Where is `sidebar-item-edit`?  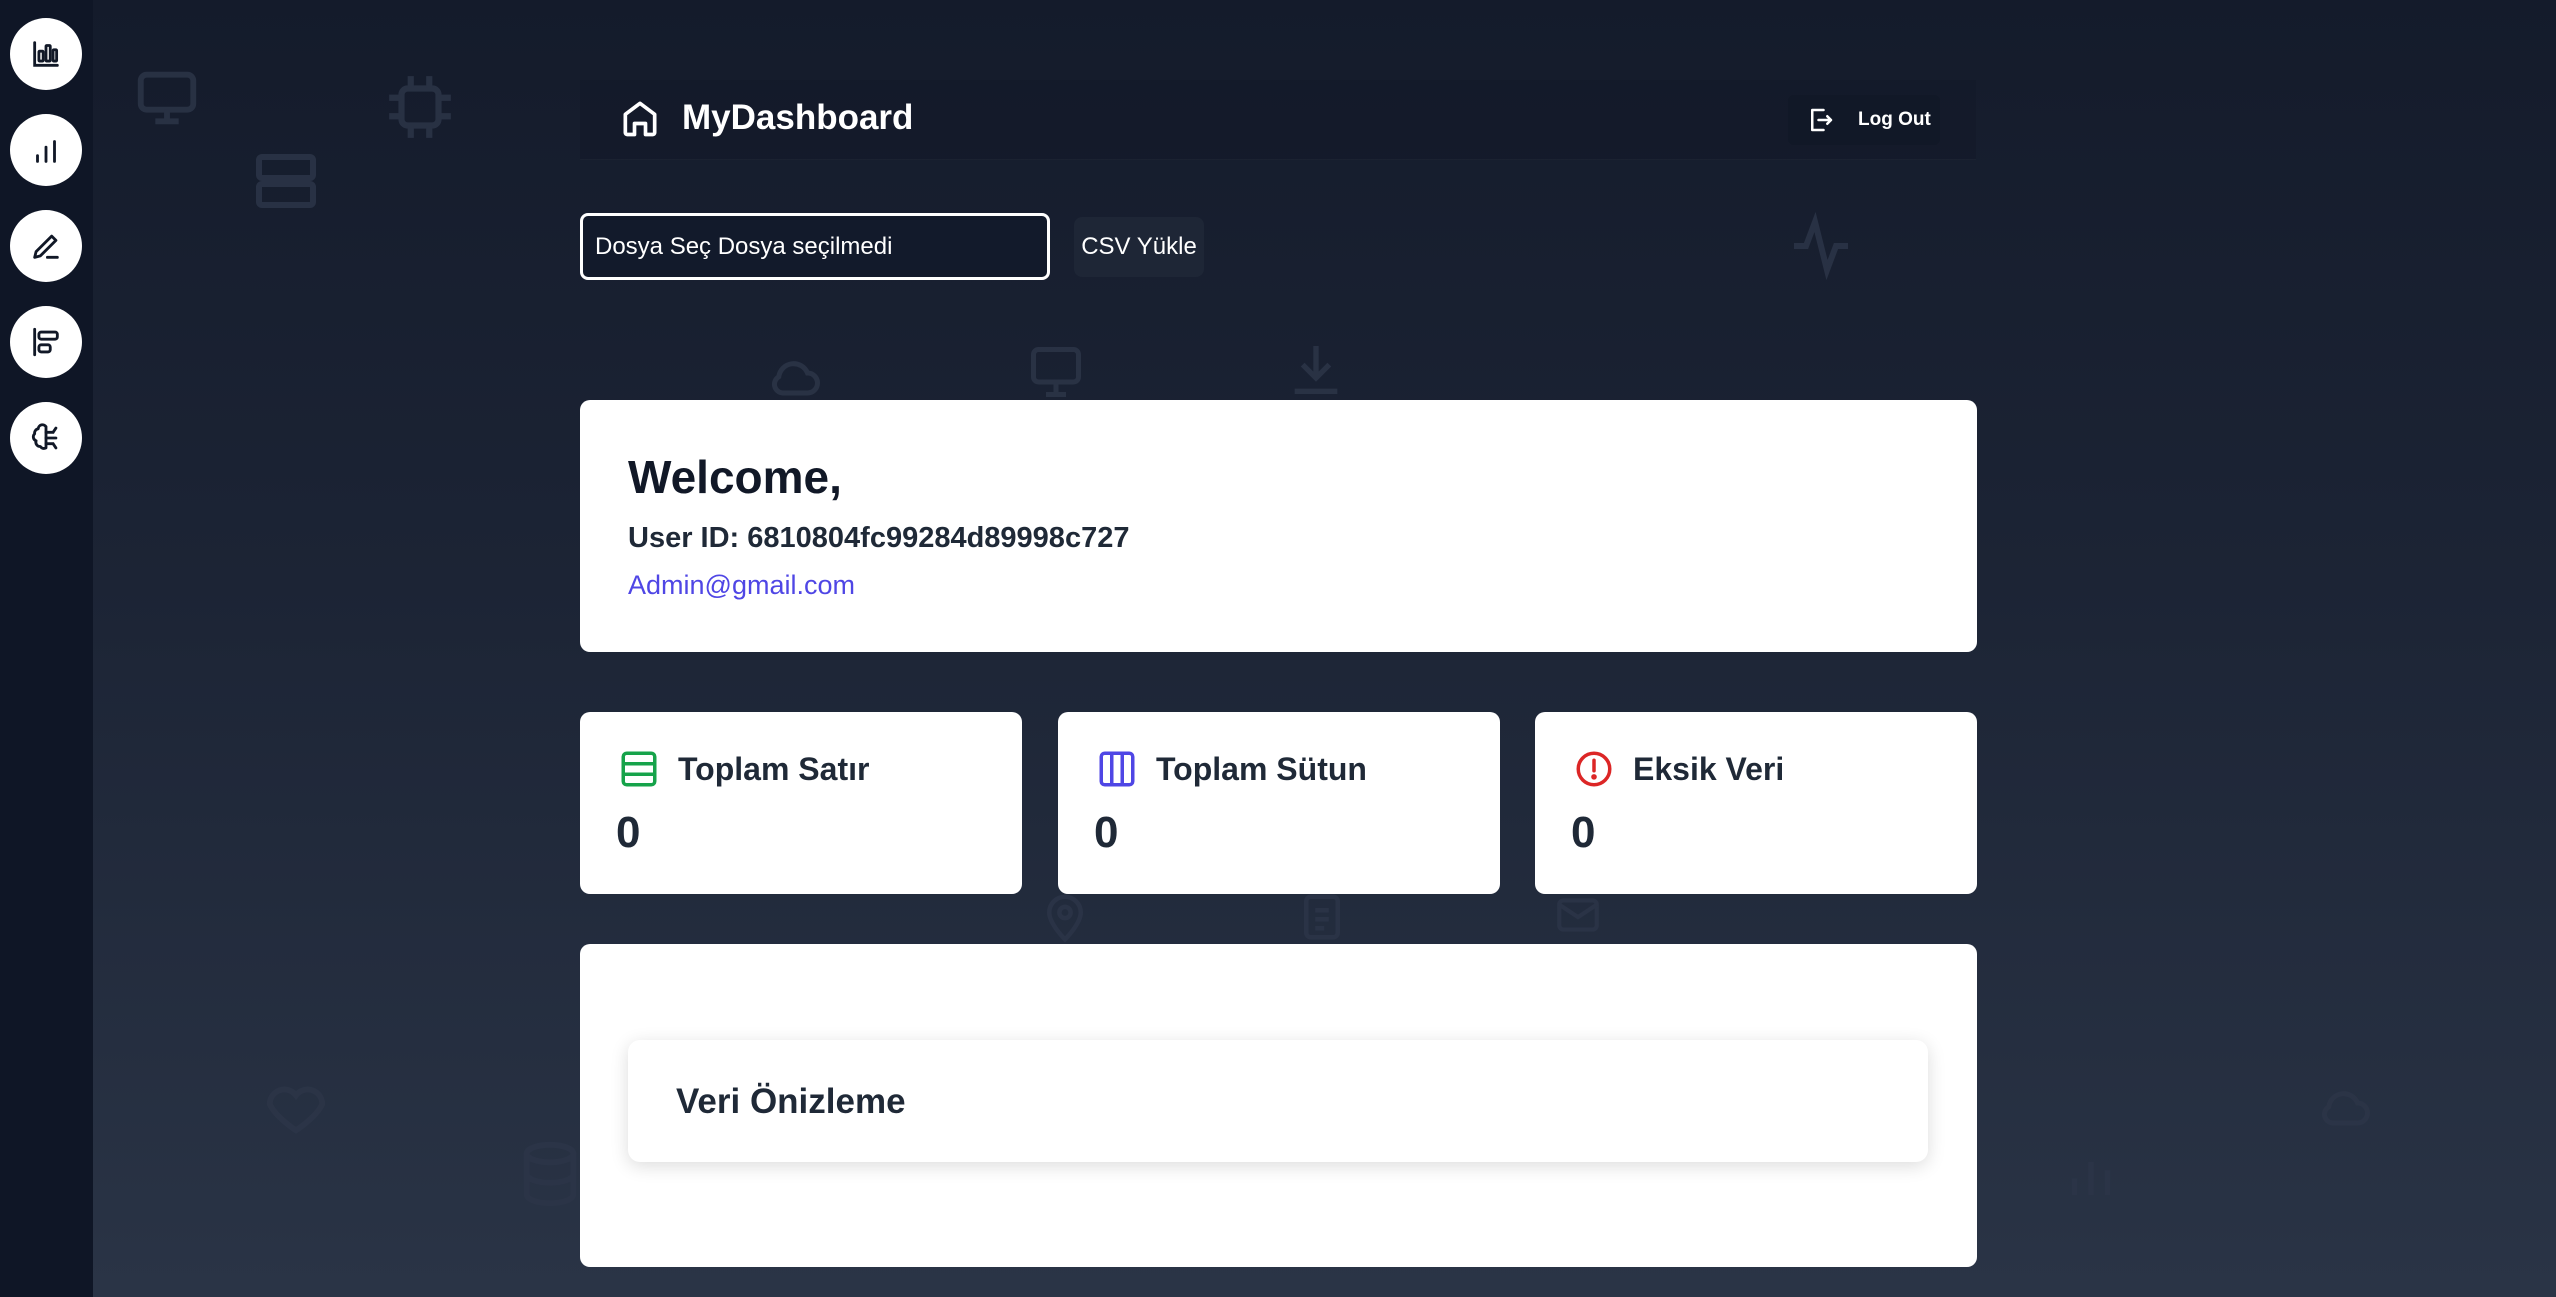 sidebar-item-edit is located at coordinates (46, 246).